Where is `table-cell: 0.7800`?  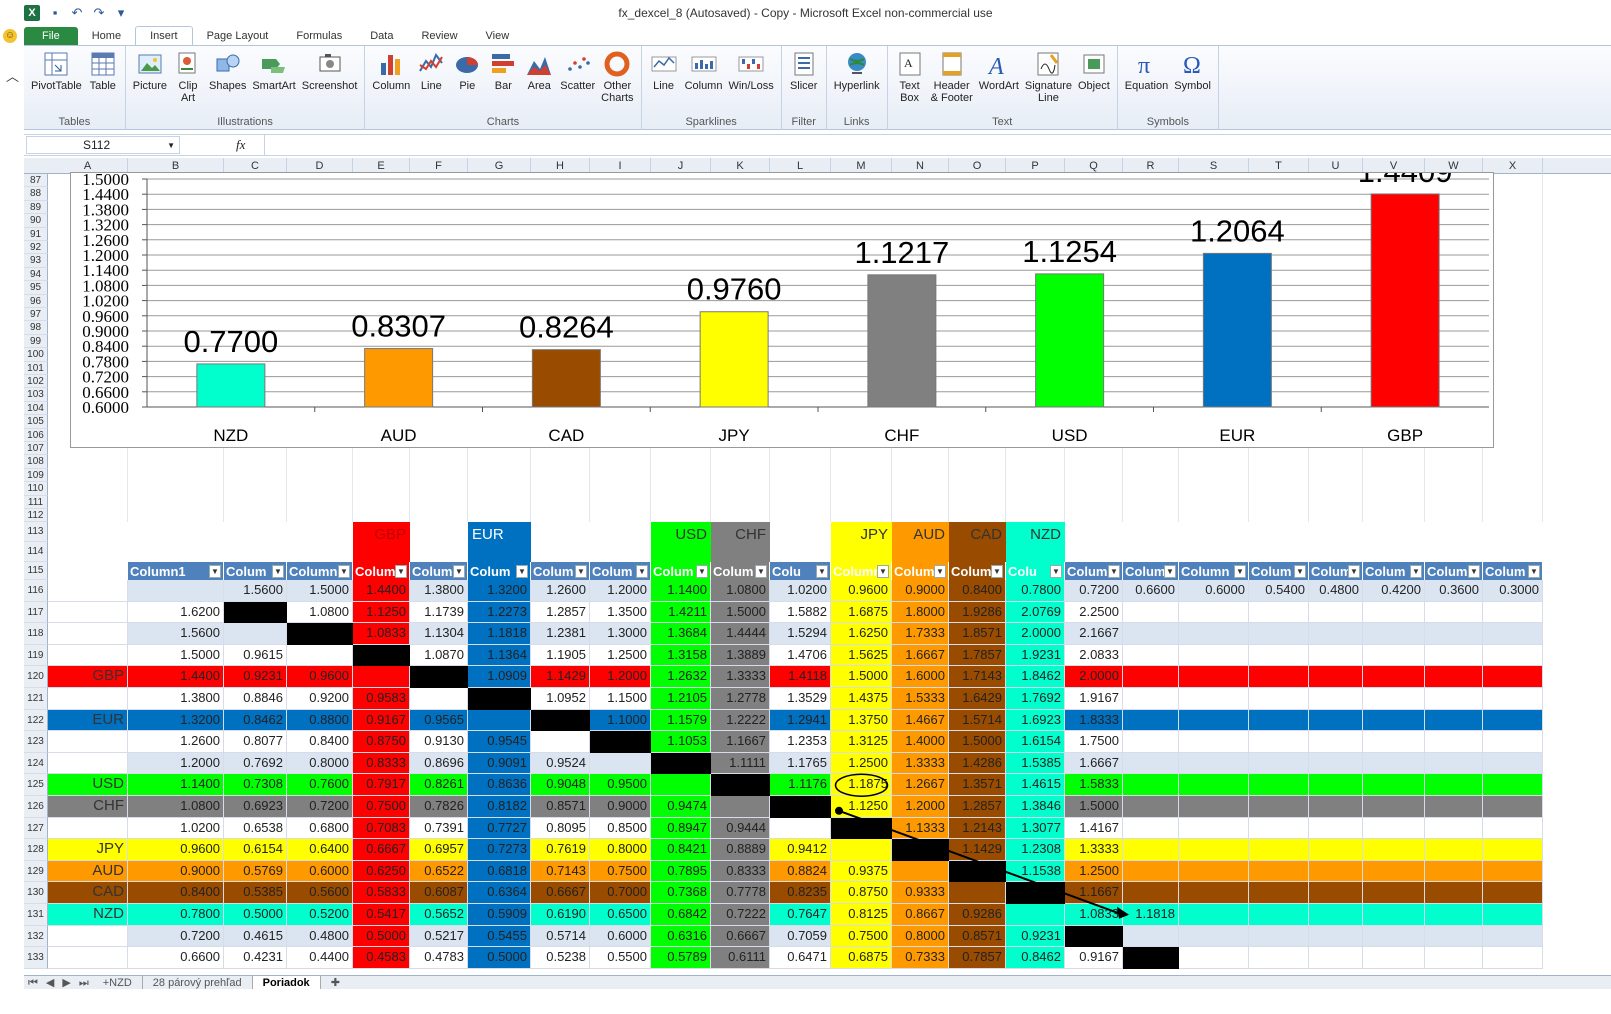 table-cell: 0.7800 is located at coordinates (176, 915).